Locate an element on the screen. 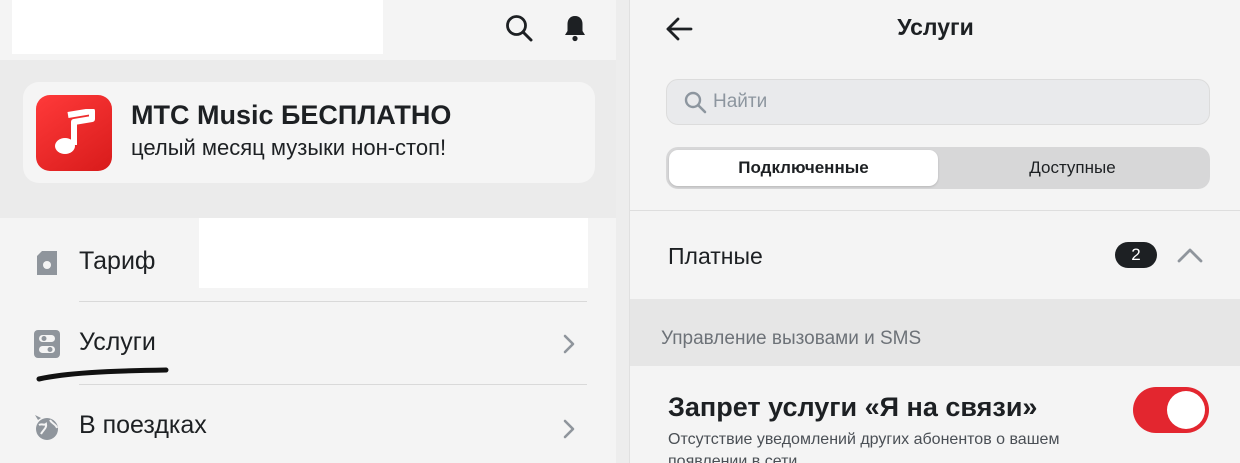  menu-item-label: Услуги is located at coordinates (117, 342).